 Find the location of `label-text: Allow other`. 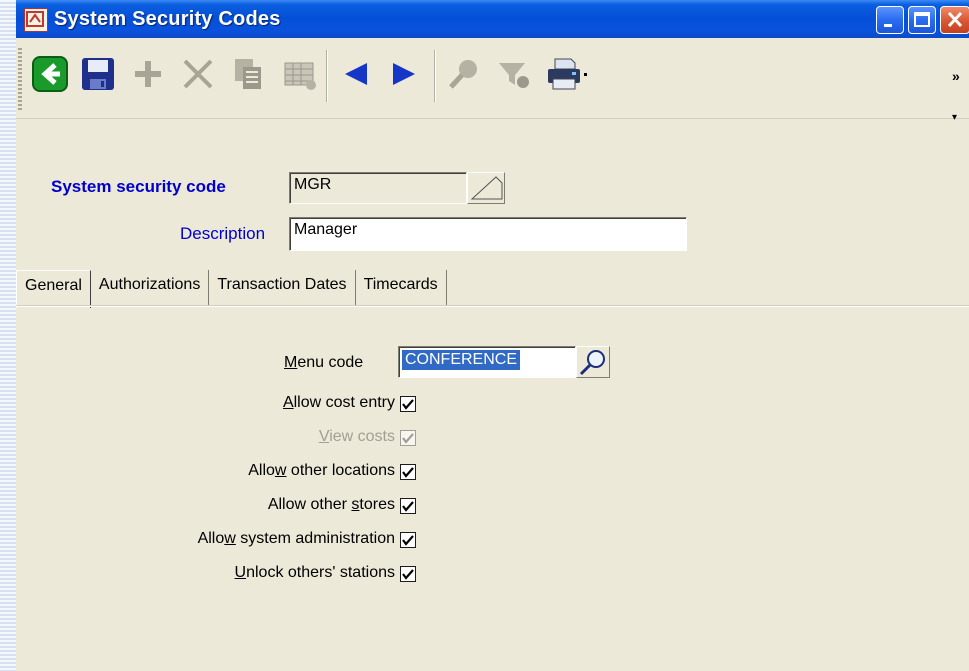

label-text: Allow other is located at coordinates (309, 504).